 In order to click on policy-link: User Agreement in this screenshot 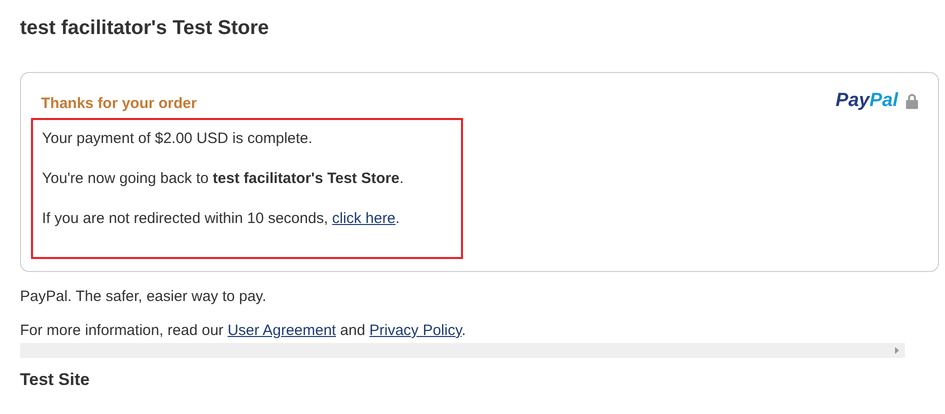, I will do `click(282, 330)`.